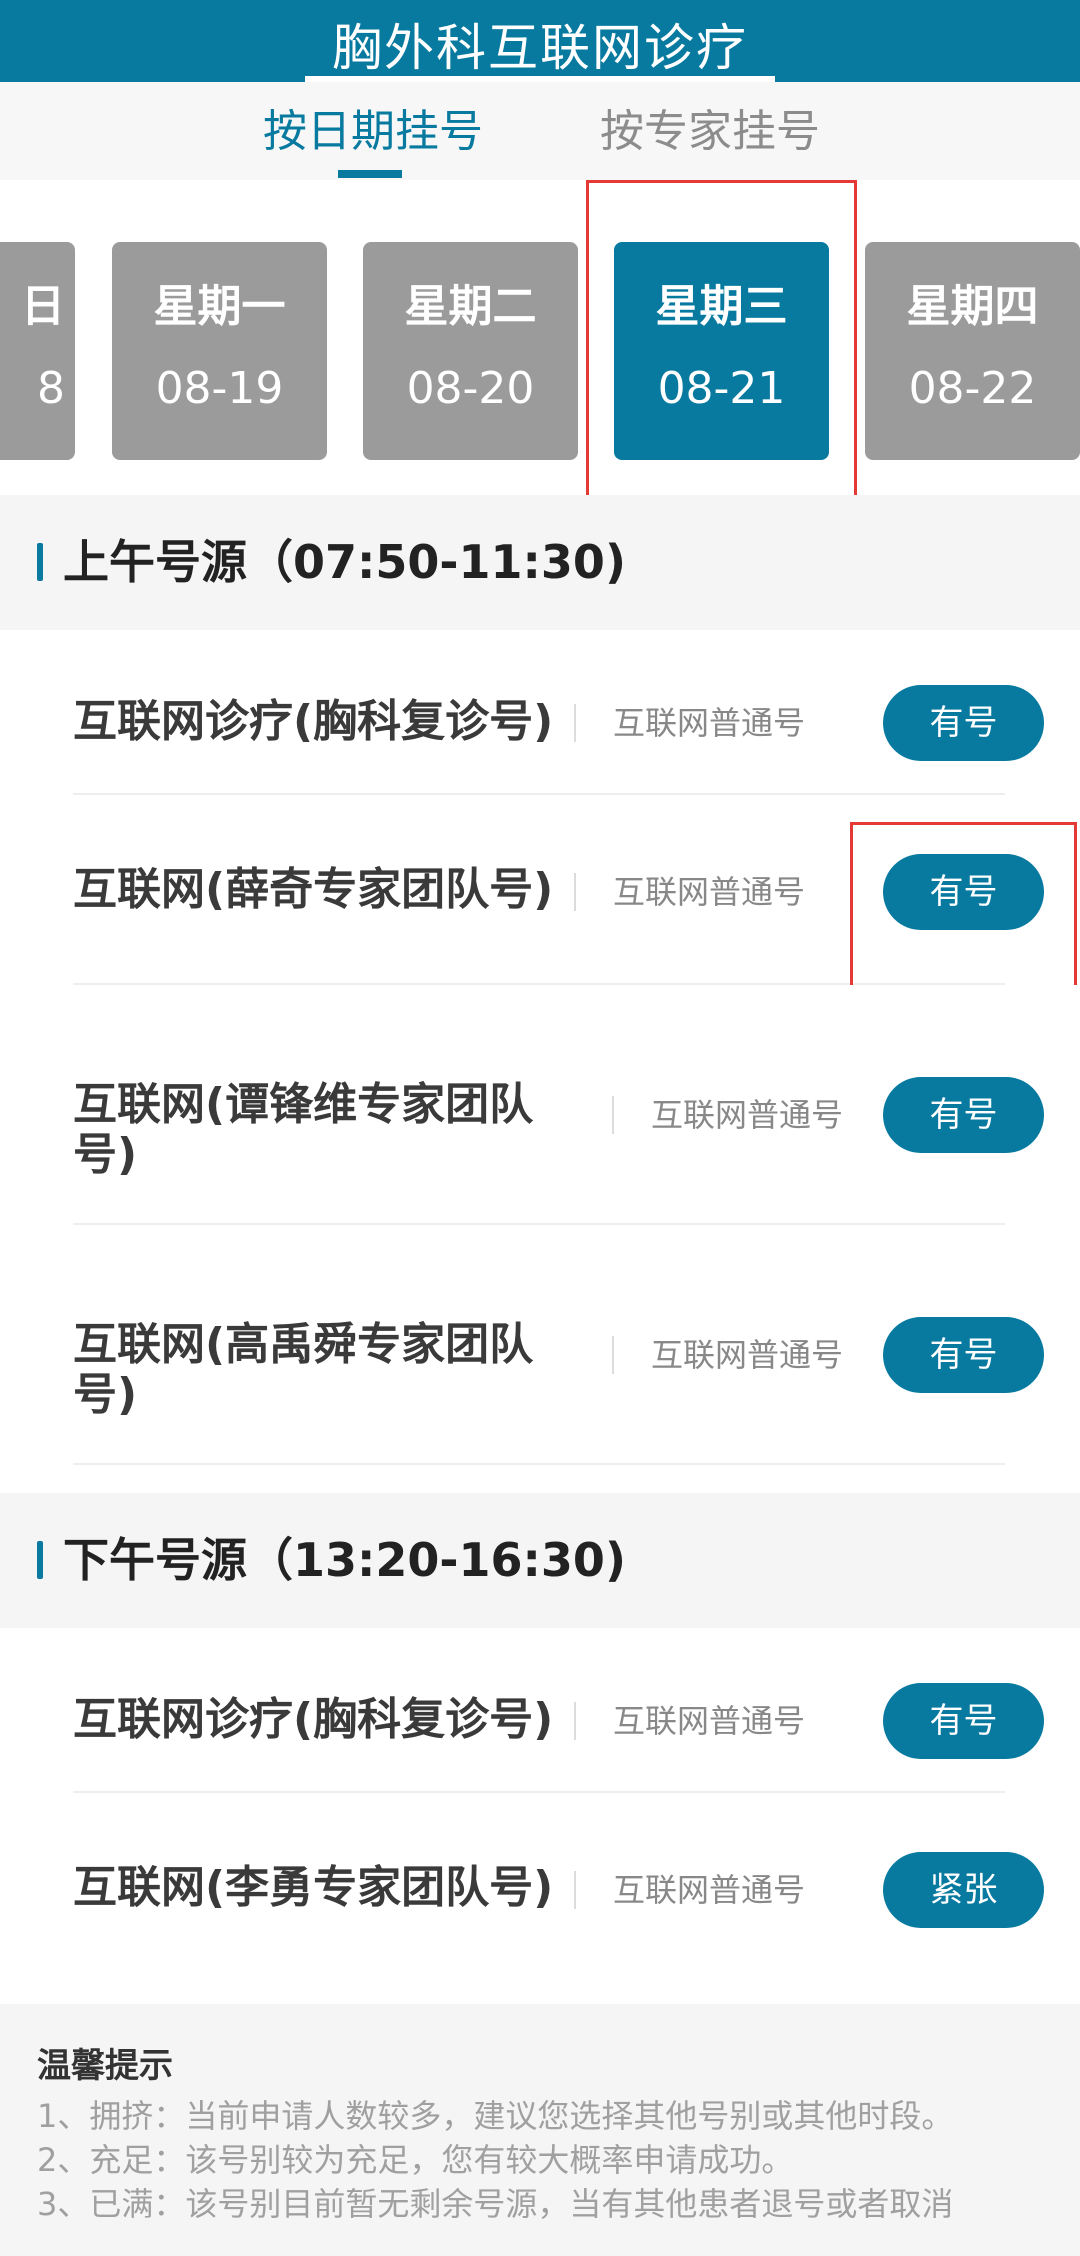 The image size is (1080, 2256). I want to click on slot-name: 互联网(谭锋维专家团队, so click(303, 1104).